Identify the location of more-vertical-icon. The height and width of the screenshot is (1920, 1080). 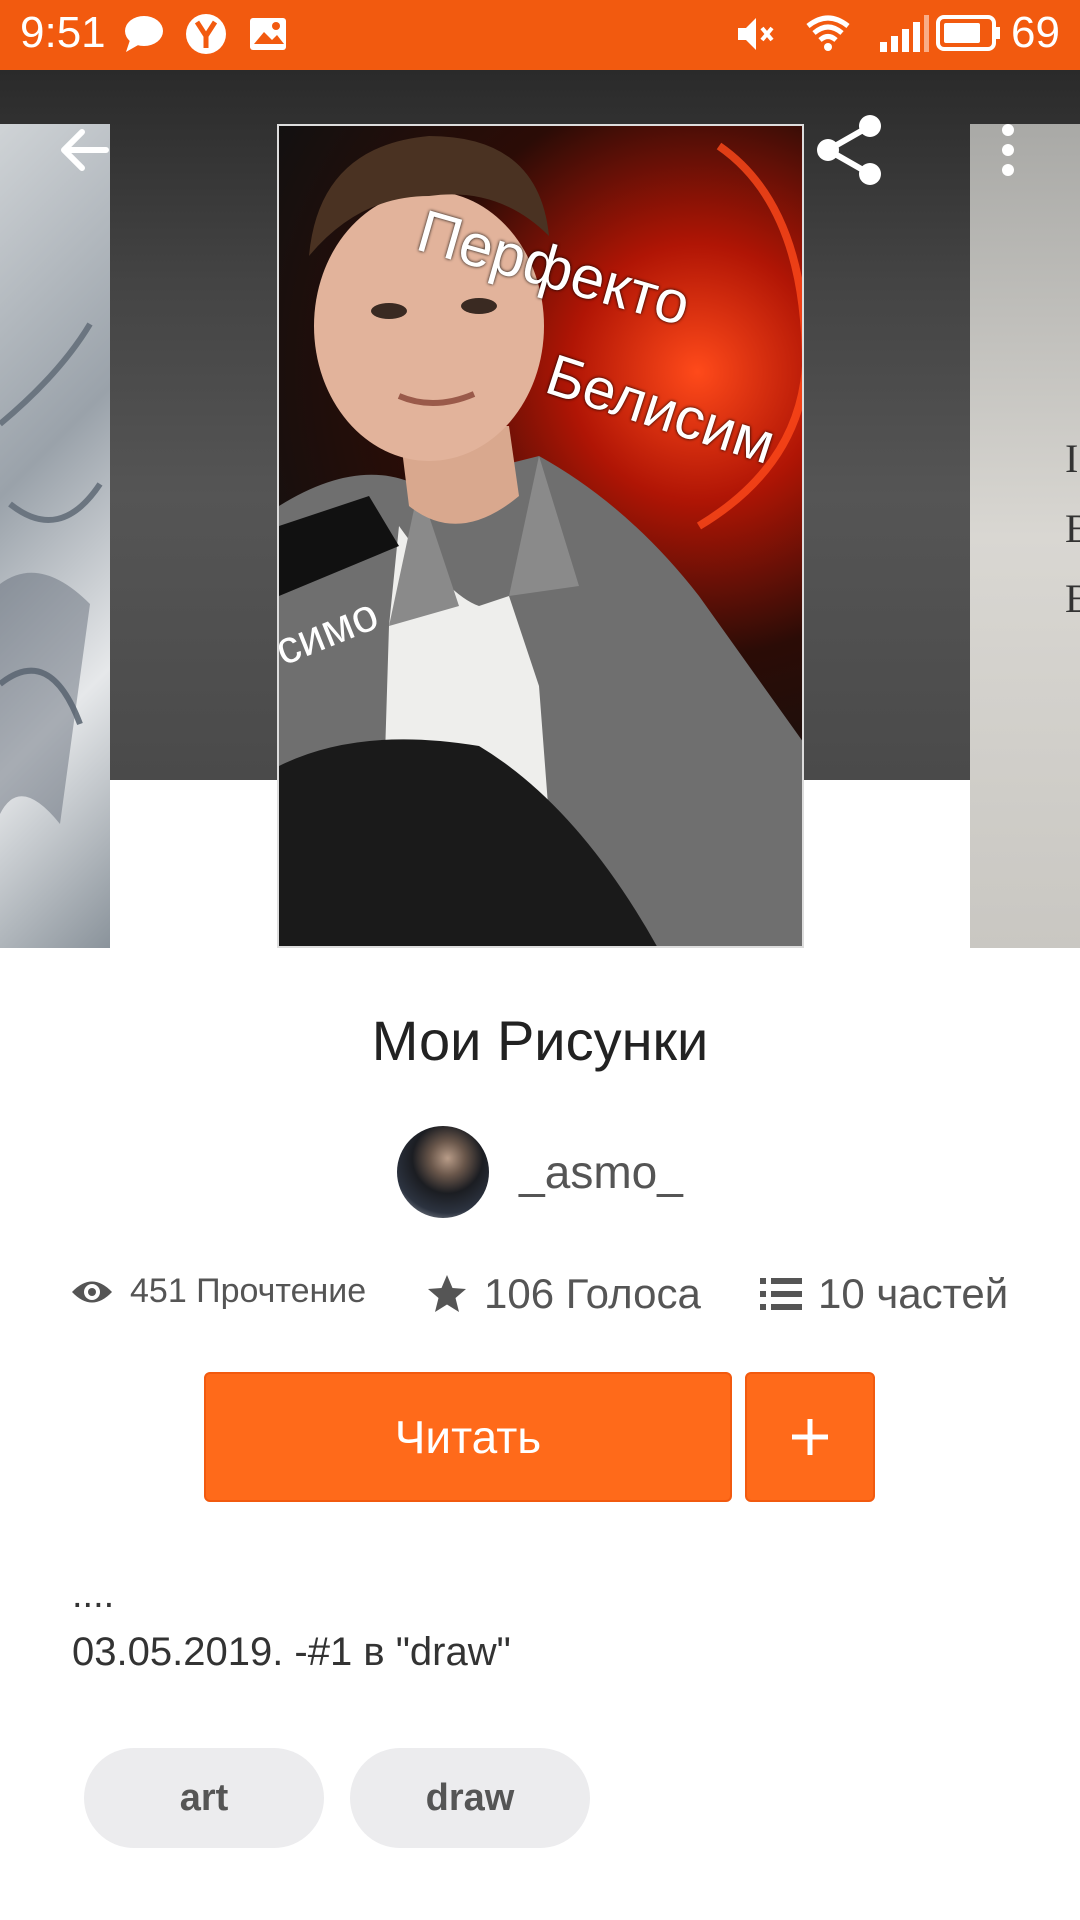
(1008, 150).